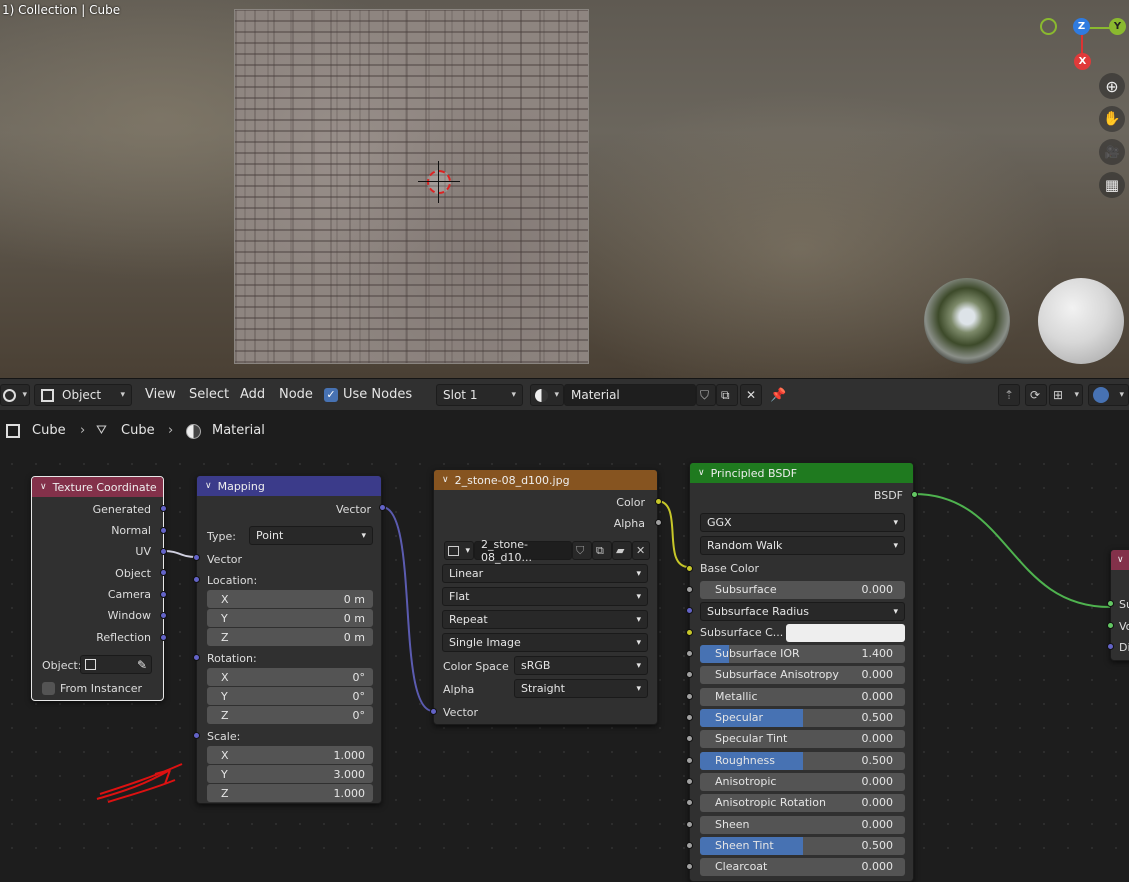  Describe the element at coordinates (802, 675) in the screenshot. I see `subsurface-anisotropy-slider: Subsurface Anisotropy 0.000` at that location.